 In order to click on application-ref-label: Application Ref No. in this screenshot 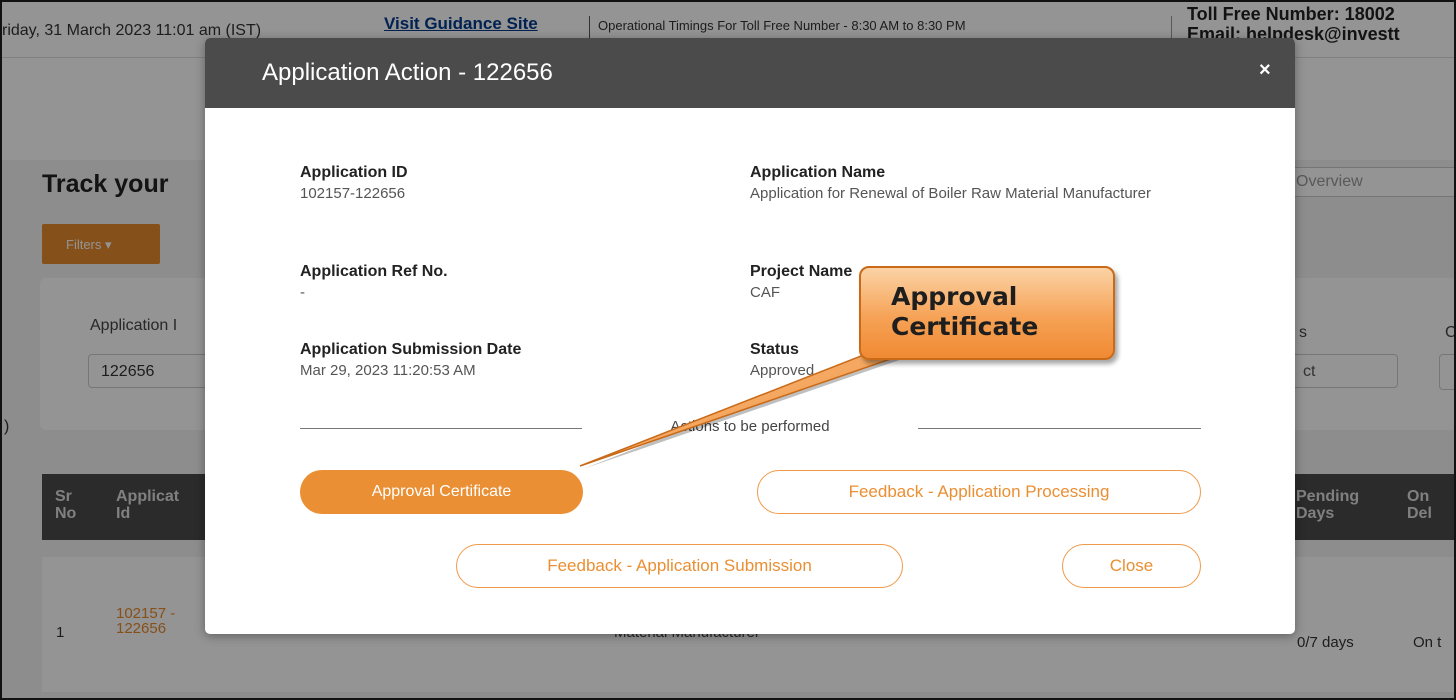, I will do `click(374, 271)`.